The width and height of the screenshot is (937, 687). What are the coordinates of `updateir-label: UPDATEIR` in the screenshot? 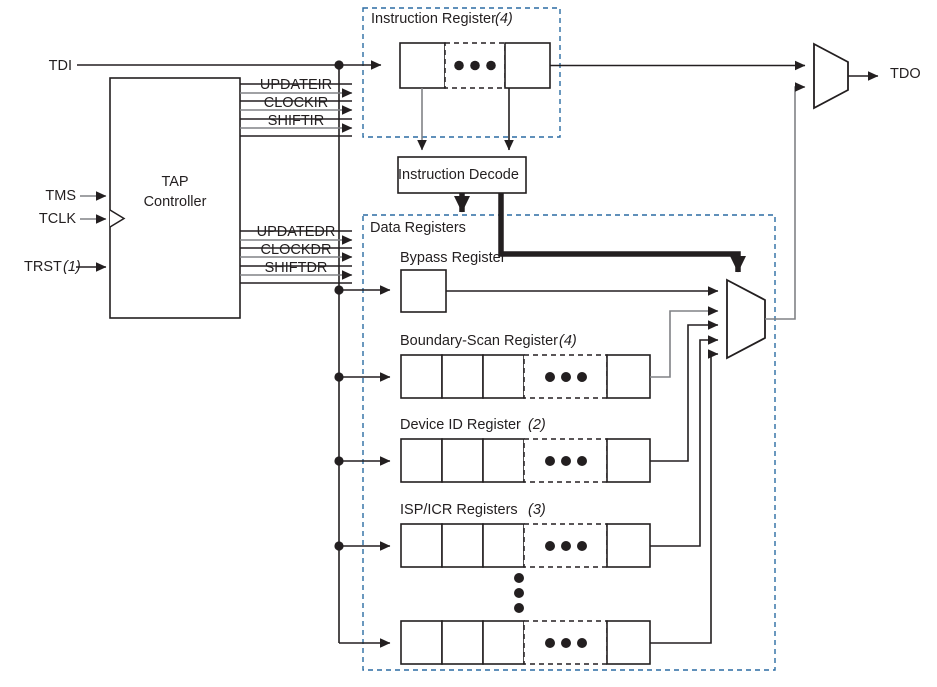 It's located at (296, 85).